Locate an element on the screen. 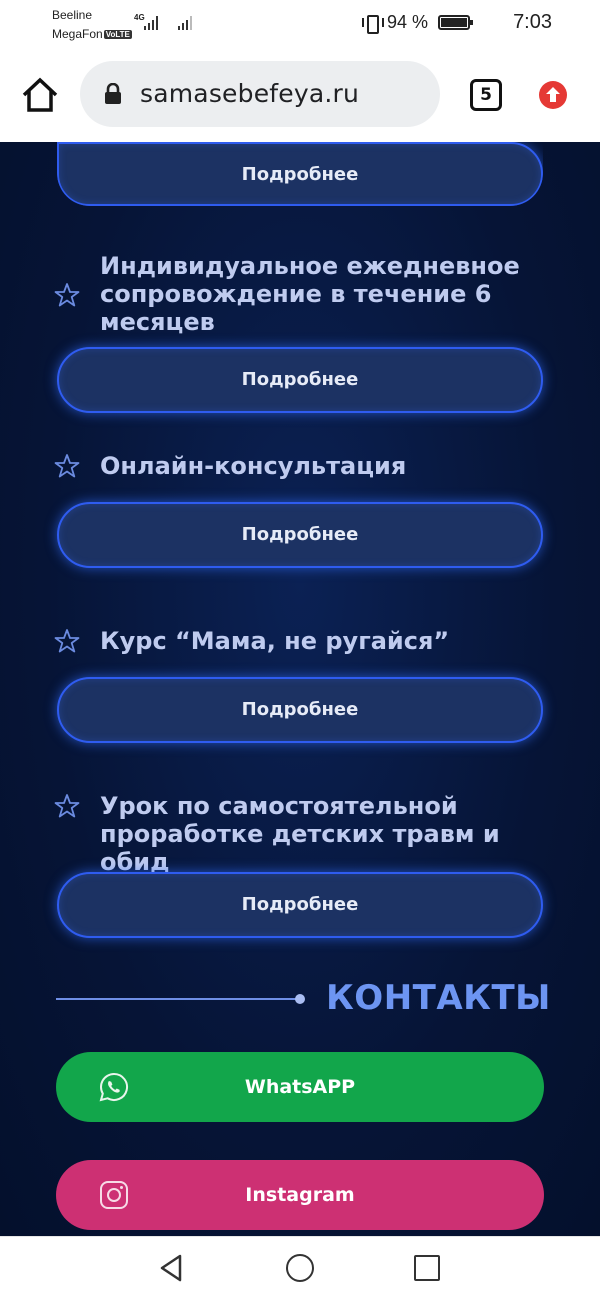  battery-status: 94 % is located at coordinates (417, 23).